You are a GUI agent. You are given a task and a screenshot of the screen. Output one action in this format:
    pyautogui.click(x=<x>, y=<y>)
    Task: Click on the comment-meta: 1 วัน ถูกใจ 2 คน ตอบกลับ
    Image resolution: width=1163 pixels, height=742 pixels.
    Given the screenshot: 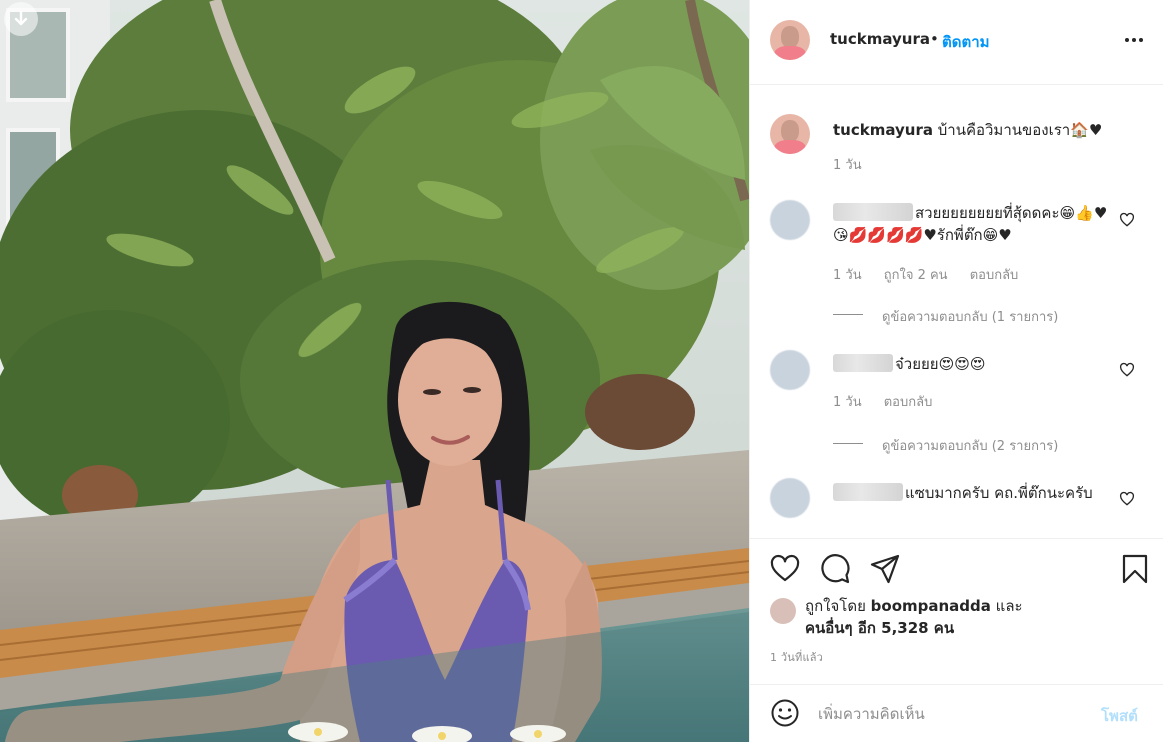 What is the action you would take?
    pyautogui.click(x=934, y=274)
    